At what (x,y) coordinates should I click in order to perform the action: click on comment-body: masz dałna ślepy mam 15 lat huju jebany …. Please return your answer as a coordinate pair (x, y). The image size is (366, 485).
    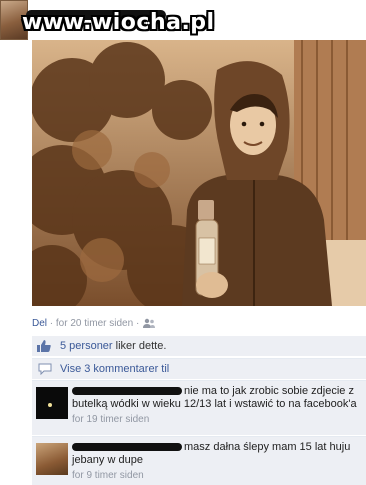
    Looking at the image, I should click on (217, 461).